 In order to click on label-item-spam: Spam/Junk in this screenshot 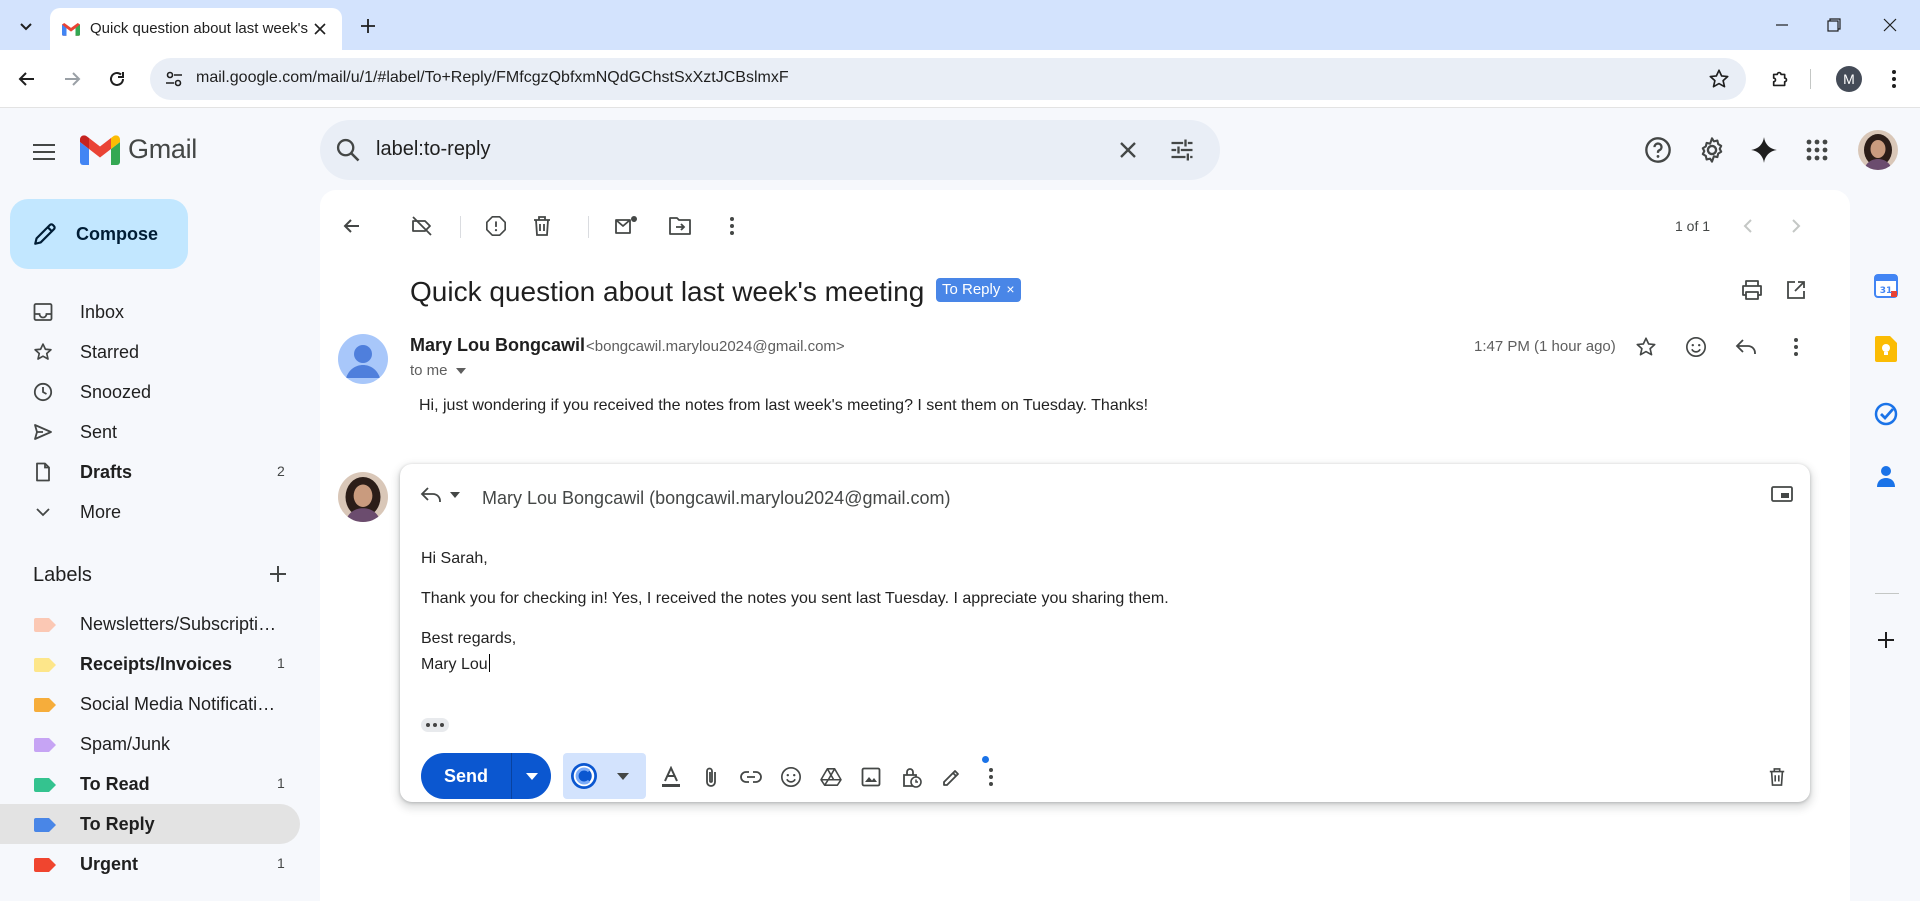, I will do `click(150, 744)`.